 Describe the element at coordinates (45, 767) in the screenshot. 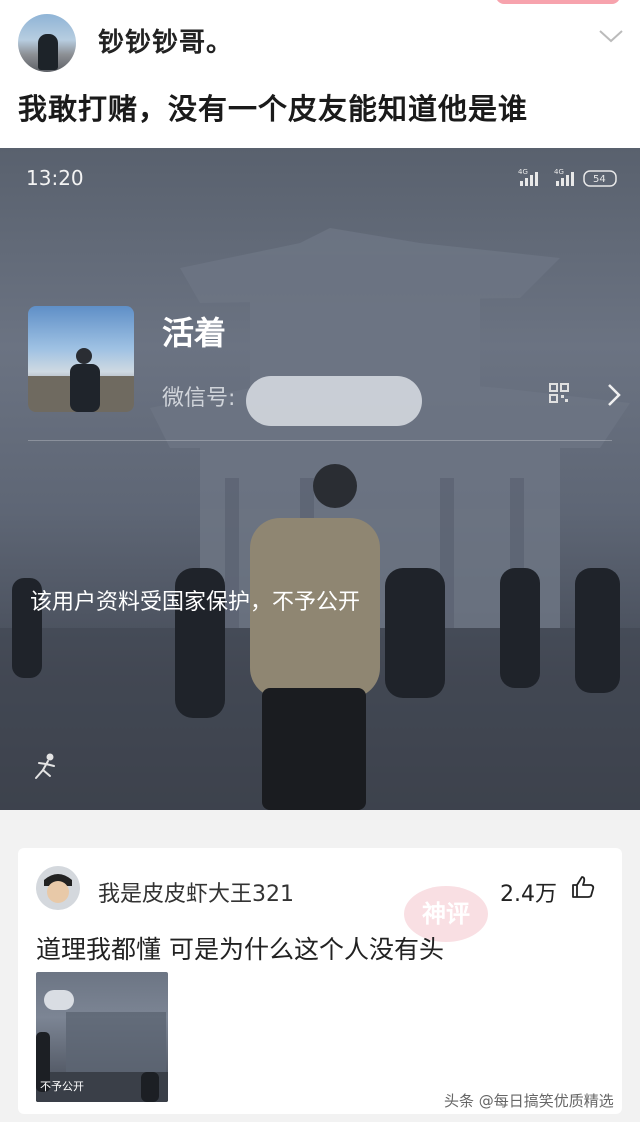

I see `running-man-icon` at that location.